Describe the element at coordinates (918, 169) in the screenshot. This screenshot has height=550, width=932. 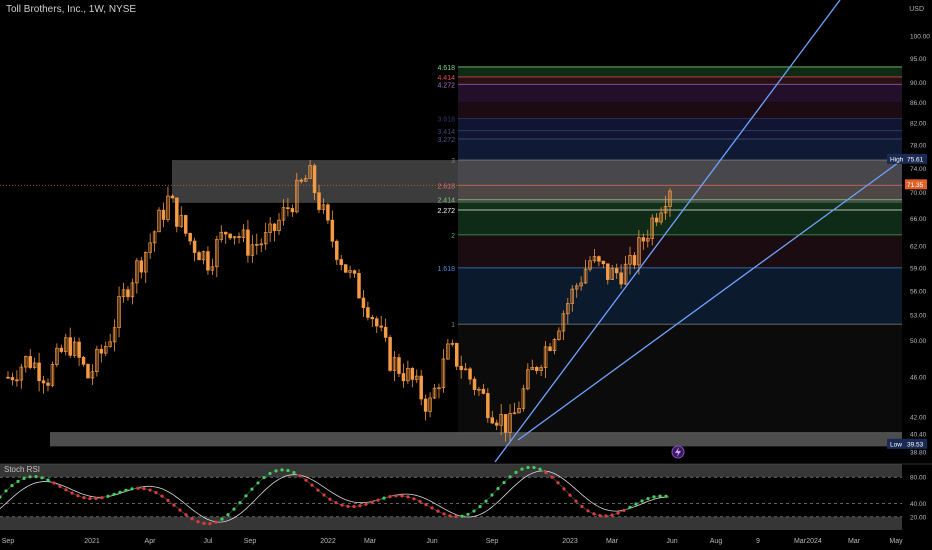
I see `price-tick-label: 74.00` at that location.